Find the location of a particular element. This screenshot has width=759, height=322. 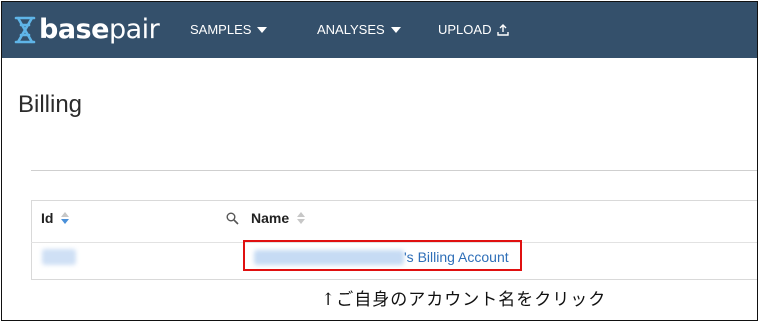

column-header-id-label: Id is located at coordinates (47, 218).